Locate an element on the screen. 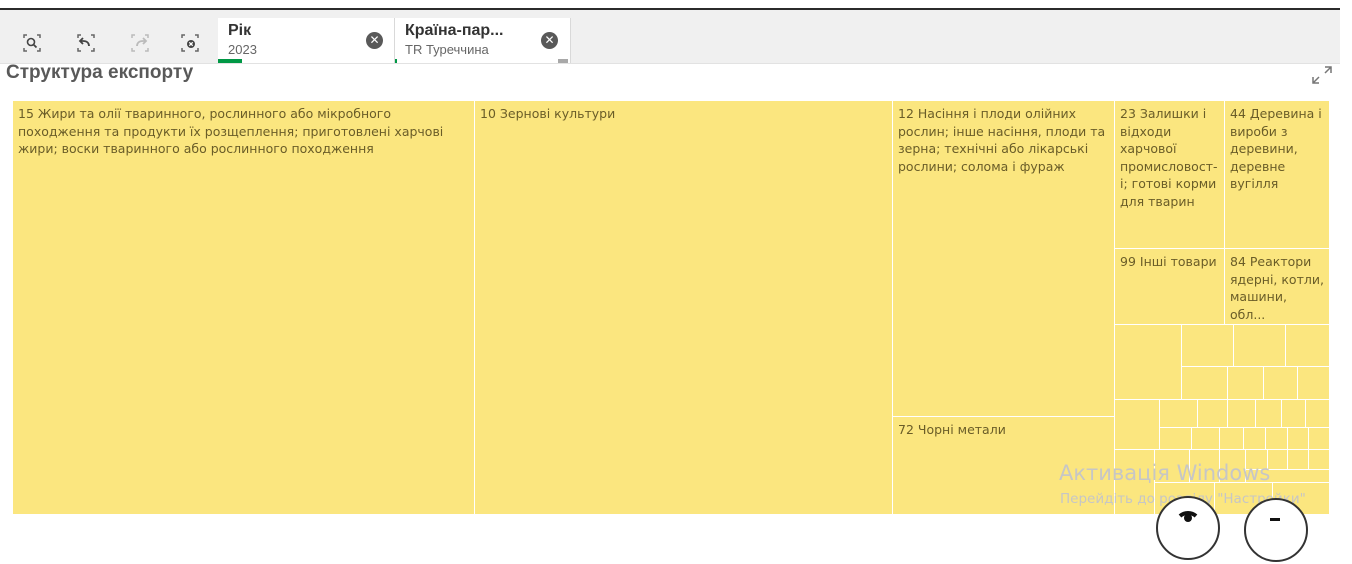 The image size is (1352, 564). step-forward-button is located at coordinates (140, 43).